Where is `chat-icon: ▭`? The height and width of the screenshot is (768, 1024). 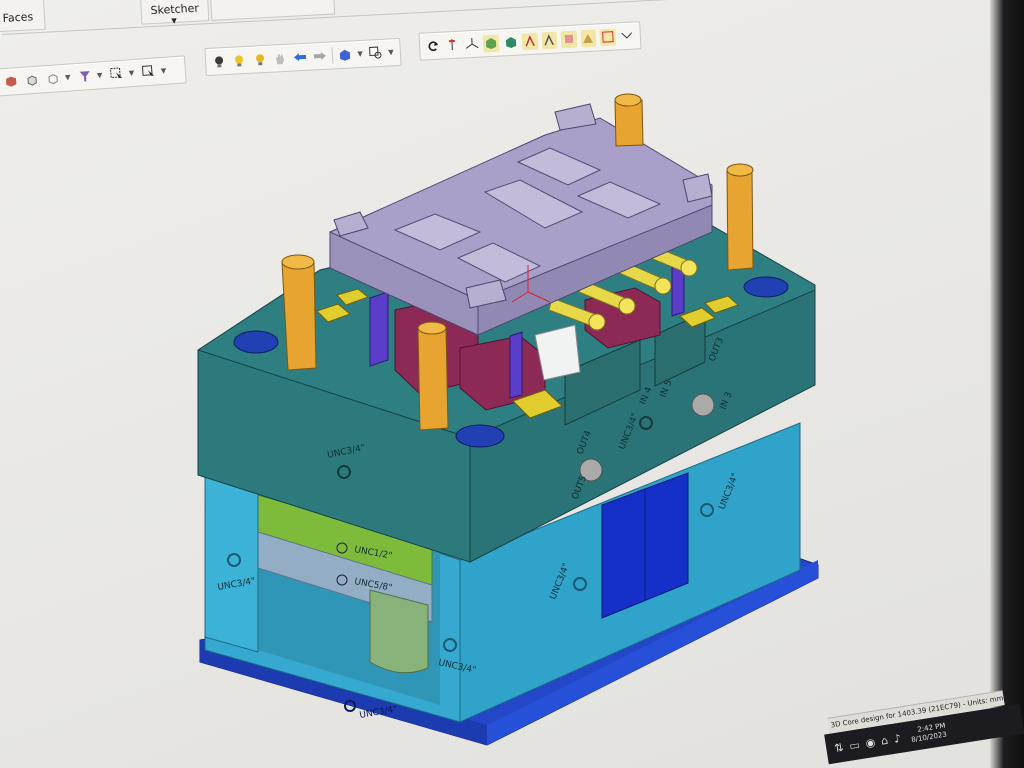 chat-icon: ▭ is located at coordinates (854, 745).